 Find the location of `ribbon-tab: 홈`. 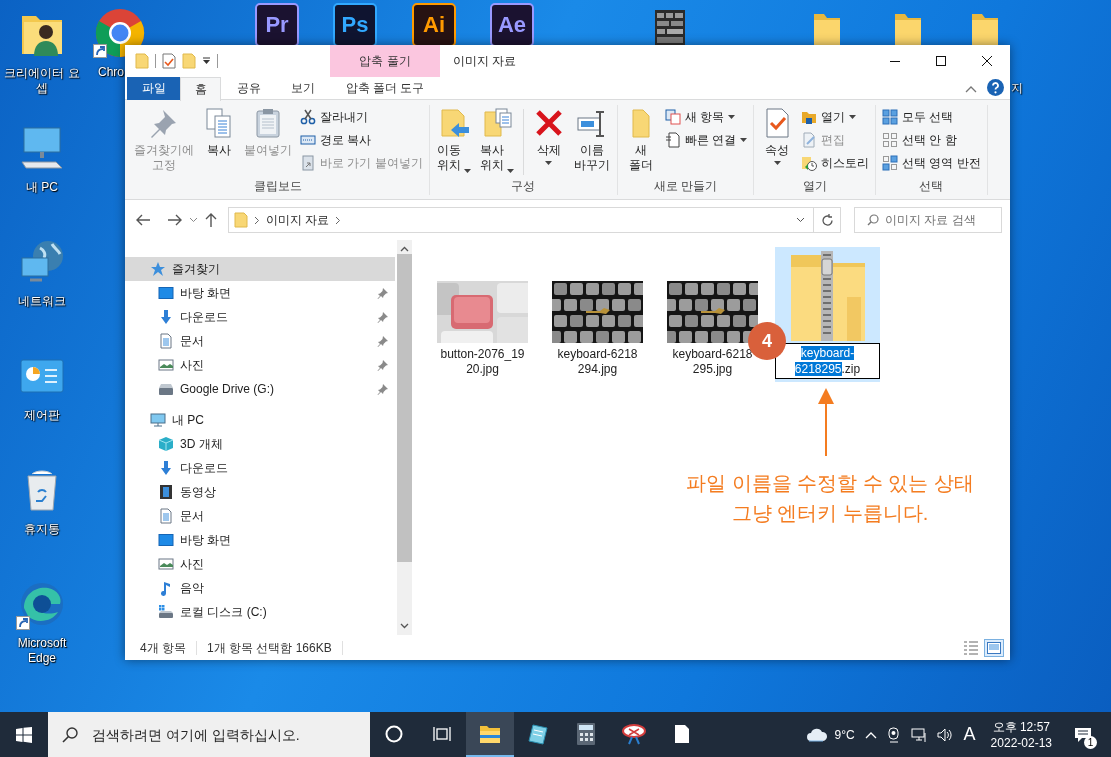

ribbon-tab: 홈 is located at coordinates (200, 89).